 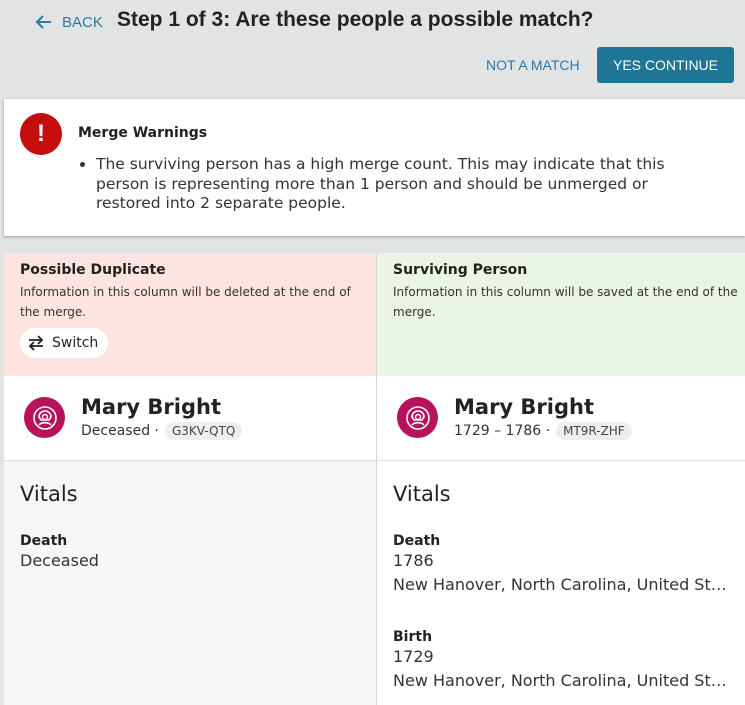 I want to click on column-heading: Possible Duplicate, so click(x=93, y=270).